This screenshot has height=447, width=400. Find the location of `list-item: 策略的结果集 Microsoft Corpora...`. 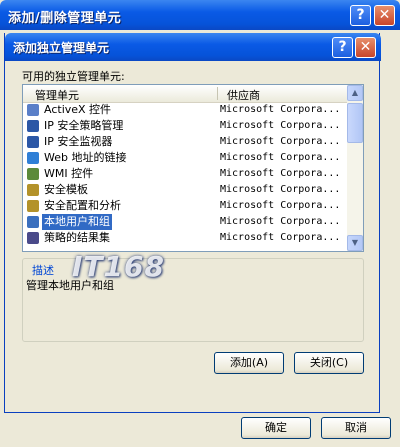

list-item: 策略的结果集 Microsoft Corpora... is located at coordinates (185, 238).